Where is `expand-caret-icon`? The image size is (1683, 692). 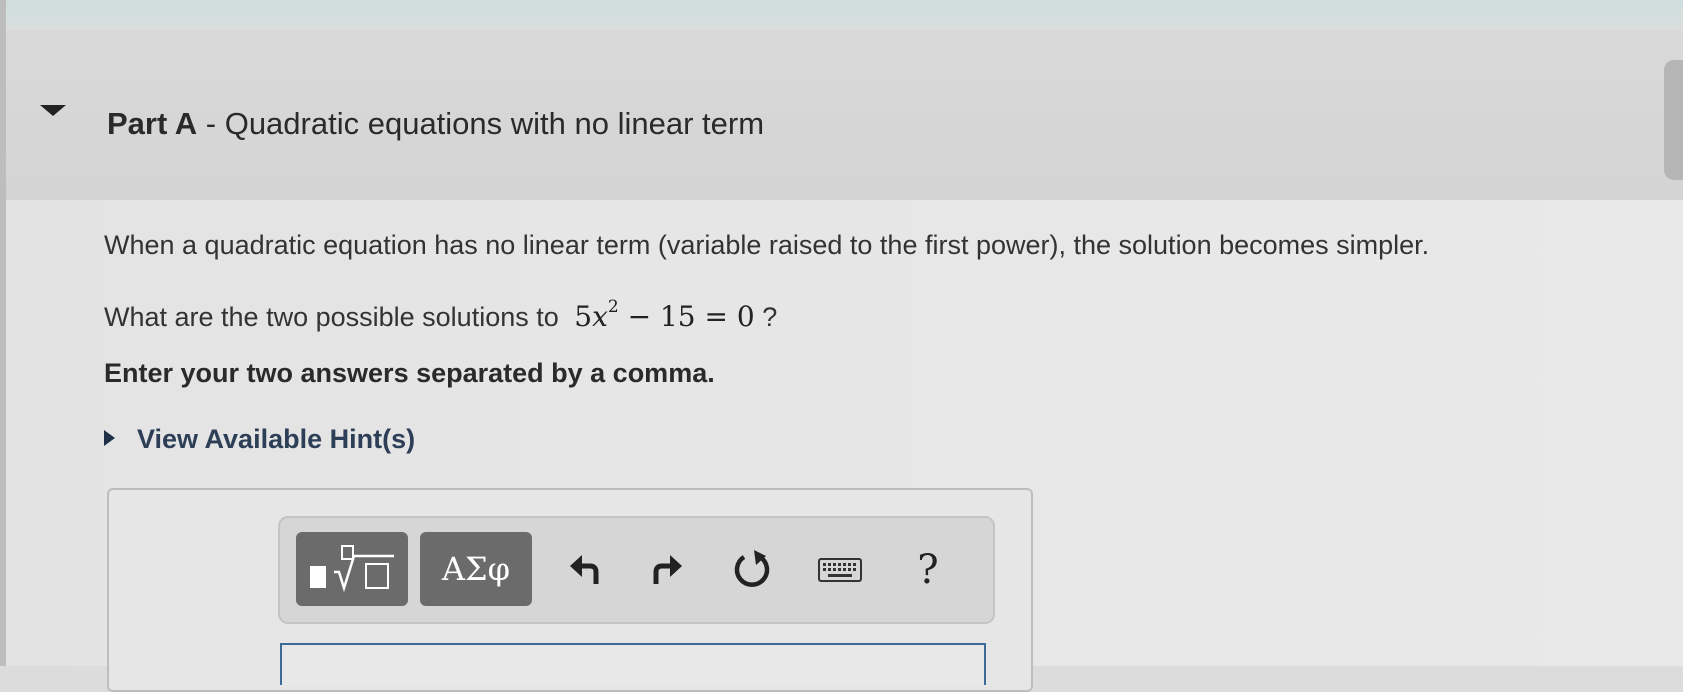
expand-caret-icon is located at coordinates (109, 438).